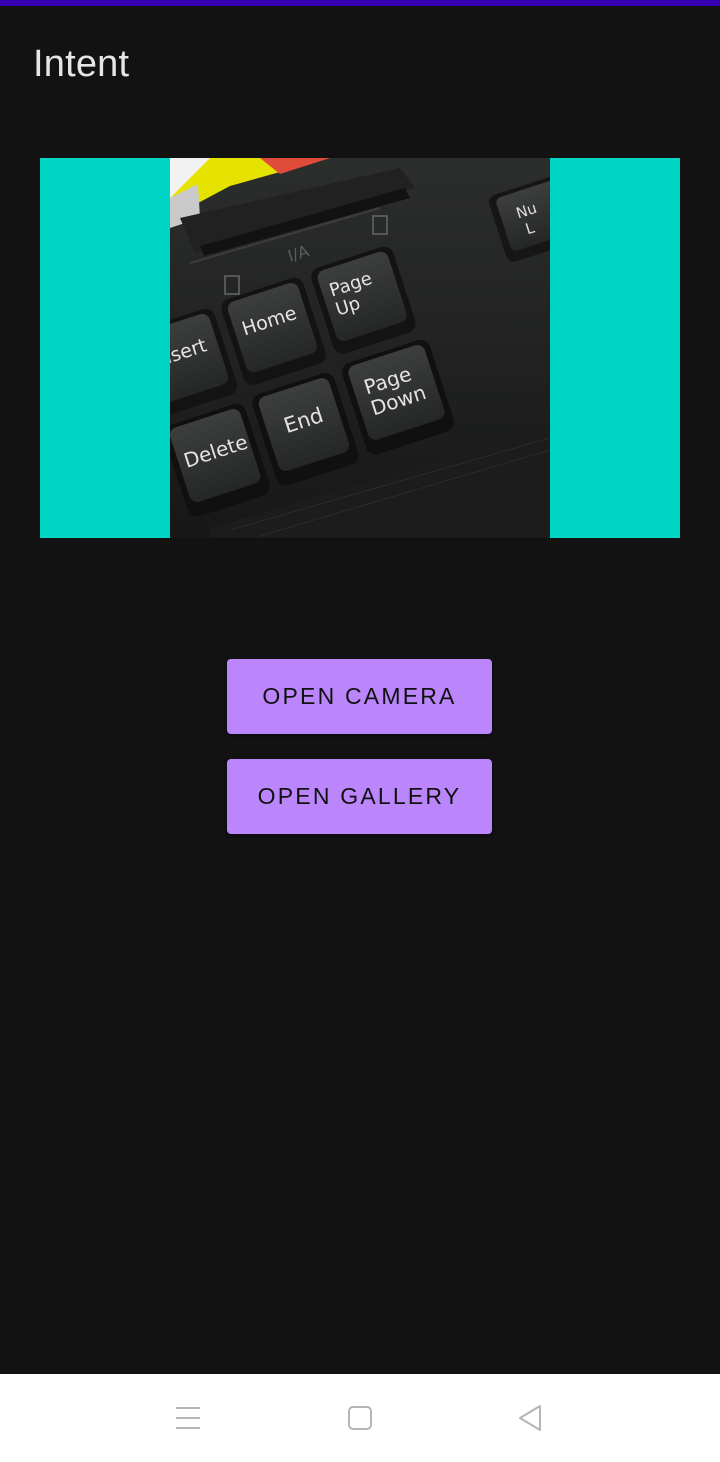  Describe the element at coordinates (359, 696) in the screenshot. I see `open-camera-button: OPEN CAMERA` at that location.